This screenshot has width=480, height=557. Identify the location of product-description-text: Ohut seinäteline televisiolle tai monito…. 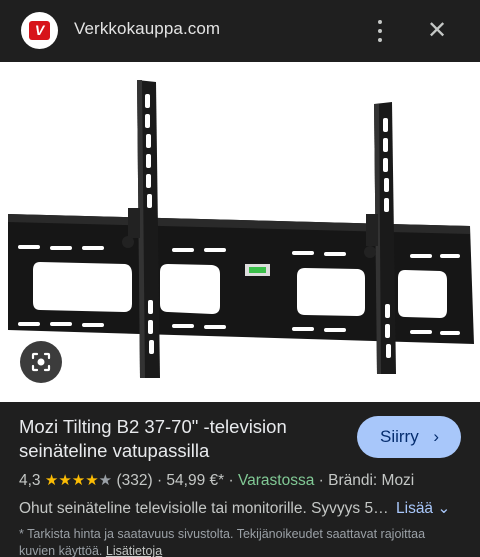
(204, 508).